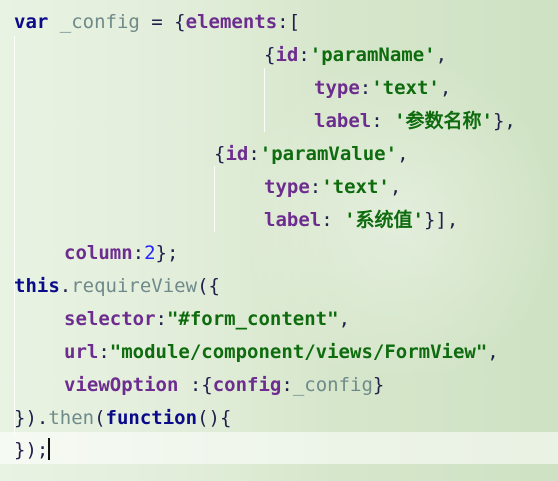  What do you see at coordinates (289, 22) in the screenshot?
I see `punctuation: :[` at bounding box center [289, 22].